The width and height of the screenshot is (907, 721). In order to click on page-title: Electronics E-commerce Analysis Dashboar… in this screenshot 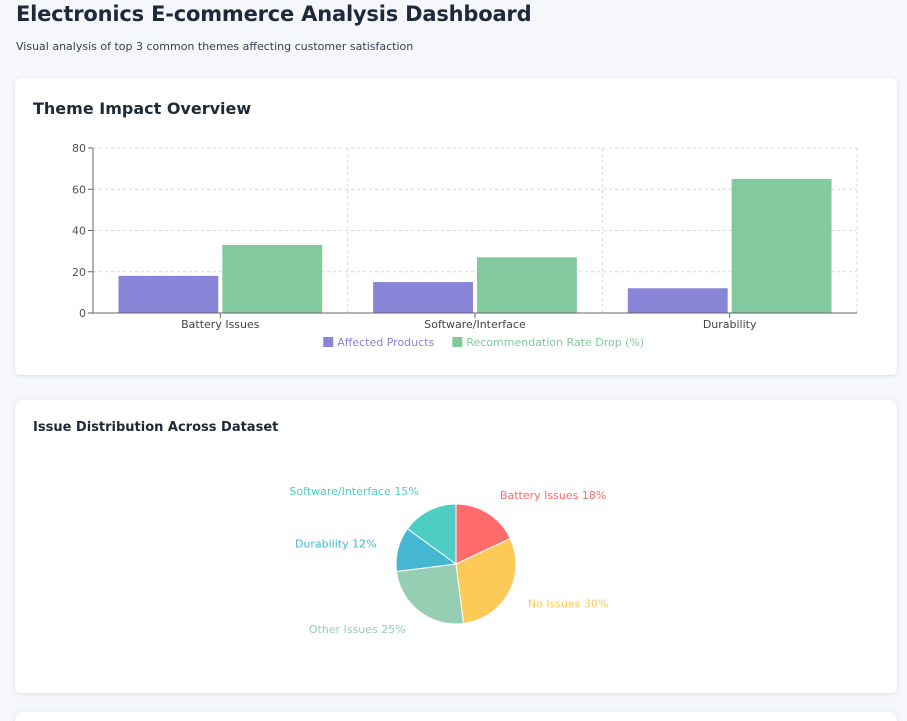, I will do `click(274, 14)`.